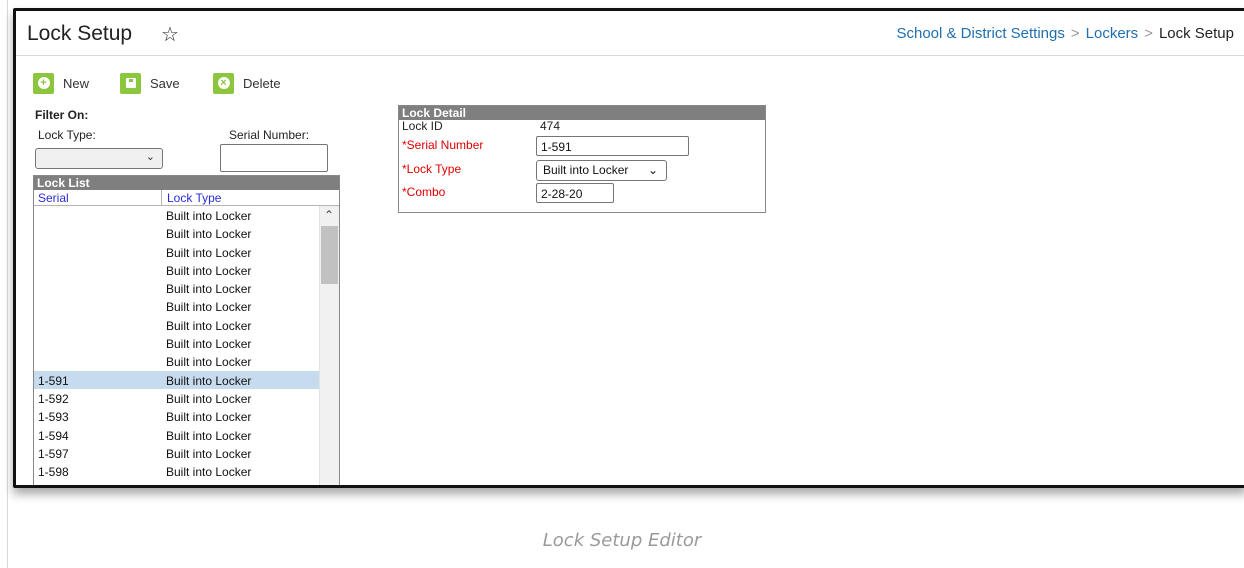  What do you see at coordinates (622, 540) in the screenshot?
I see `figure-caption: Lock Setup Editor` at bounding box center [622, 540].